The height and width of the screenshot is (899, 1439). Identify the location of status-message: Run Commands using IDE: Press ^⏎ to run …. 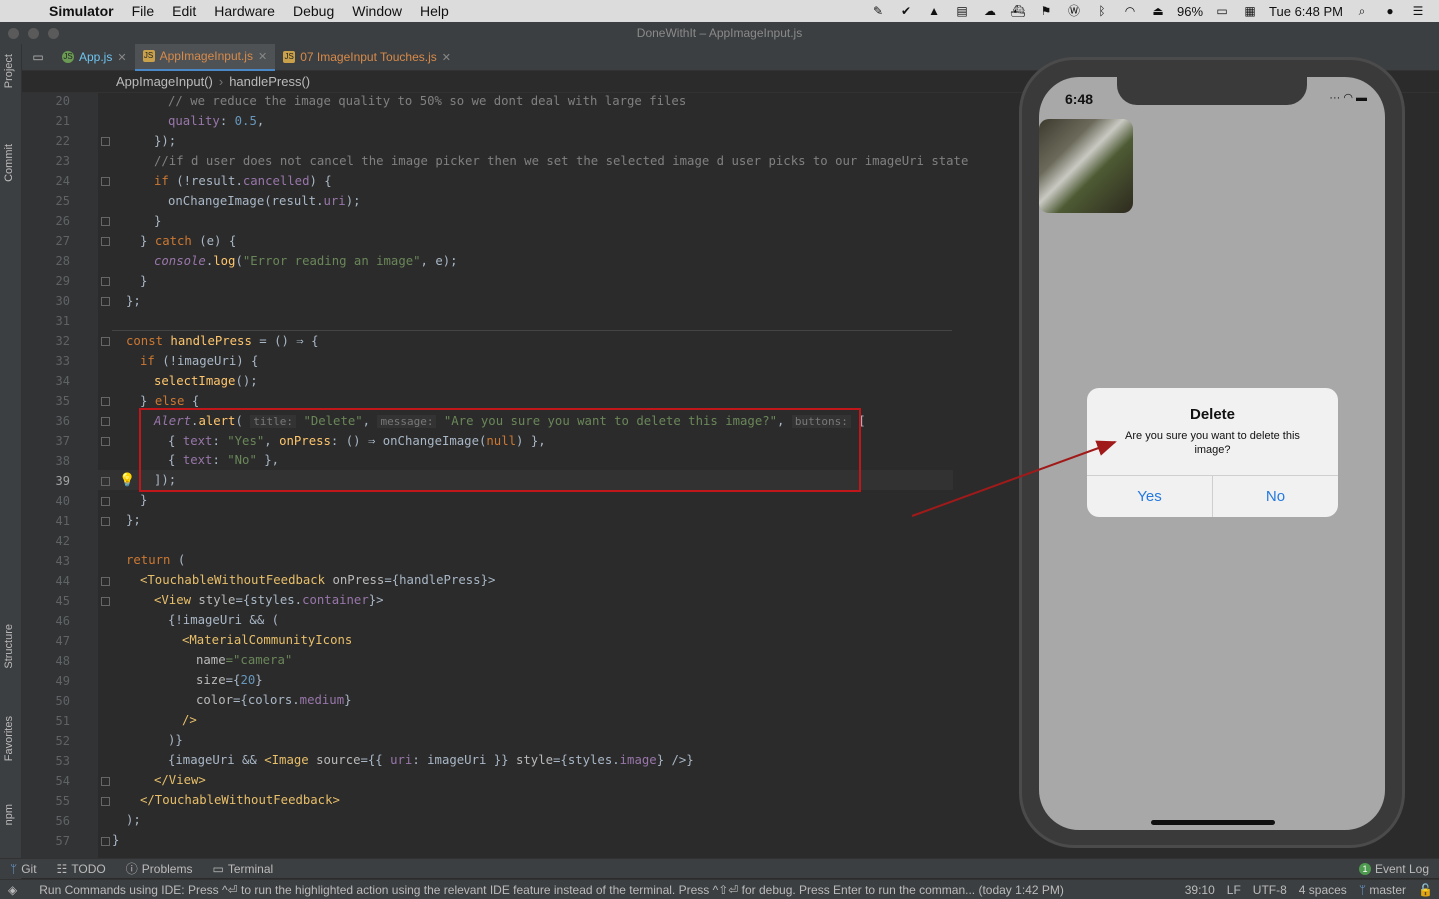
(598, 890).